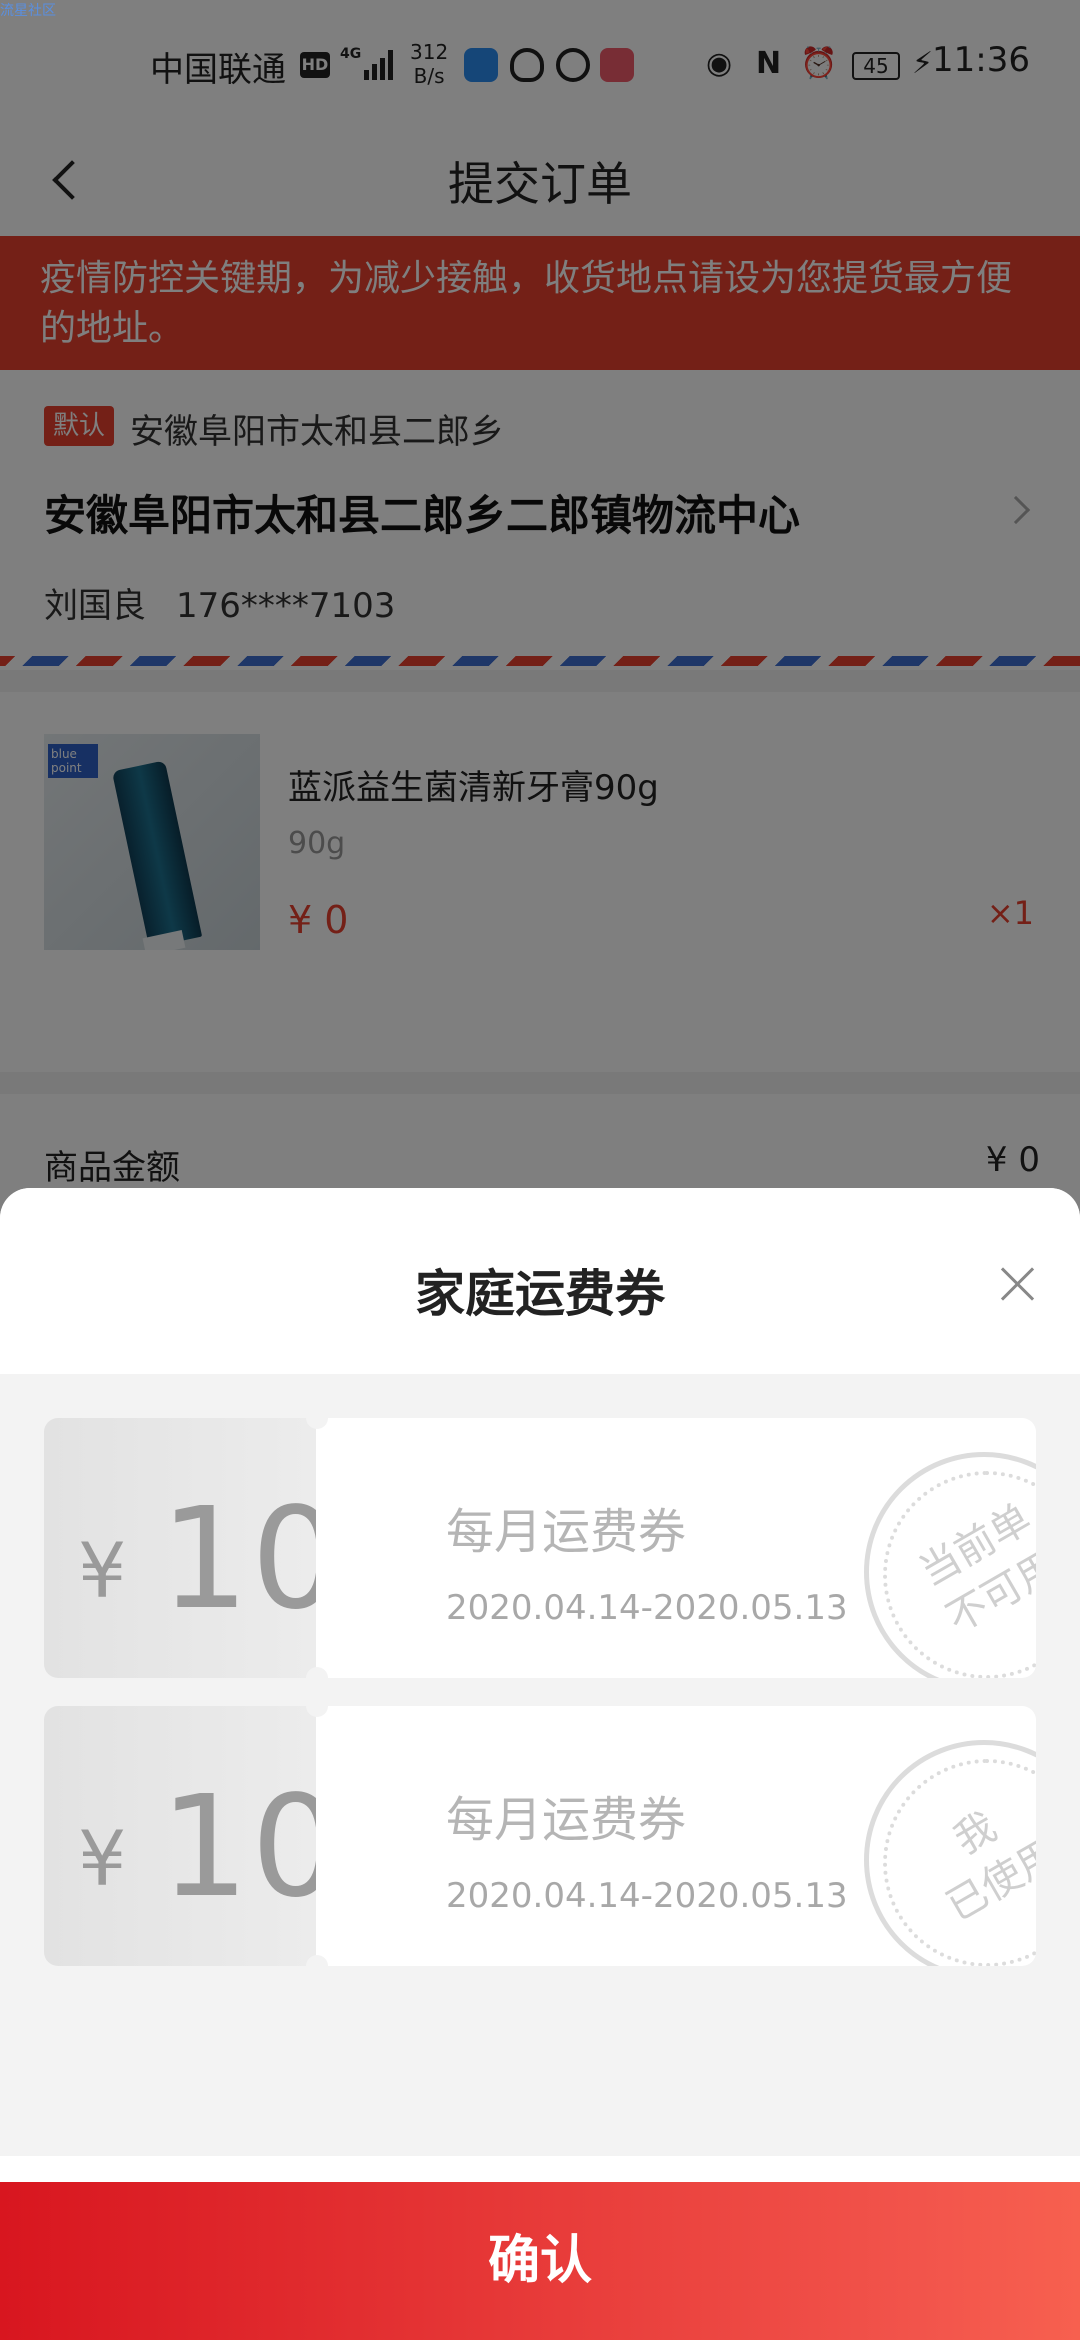 The height and width of the screenshot is (2340, 1080). I want to click on stamp-text: 我 已使用, so click(987, 1867).